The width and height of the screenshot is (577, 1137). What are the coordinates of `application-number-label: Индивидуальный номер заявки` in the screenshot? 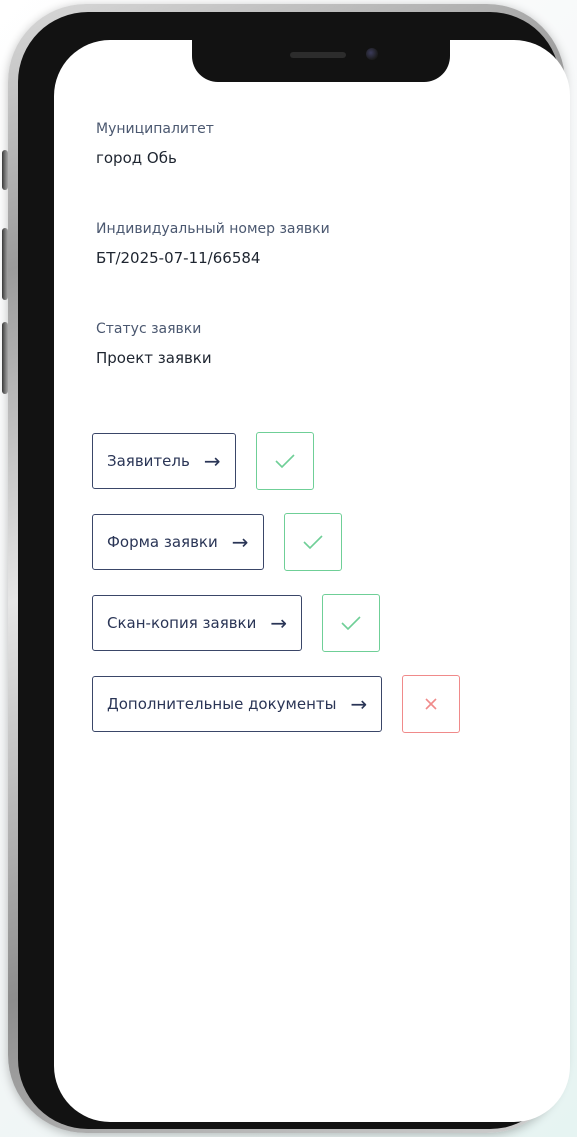 It's located at (213, 229).